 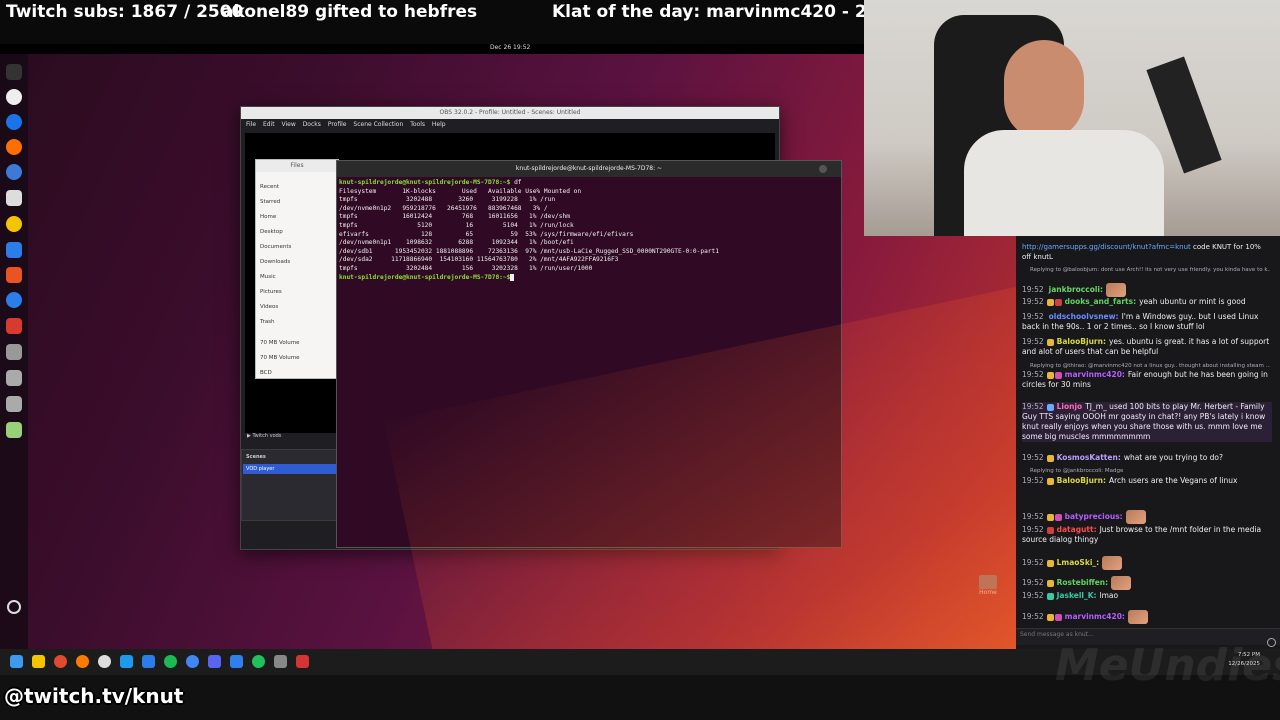 What do you see at coordinates (271, 292) in the screenshot?
I see `files-item-pictures: Pictures` at bounding box center [271, 292].